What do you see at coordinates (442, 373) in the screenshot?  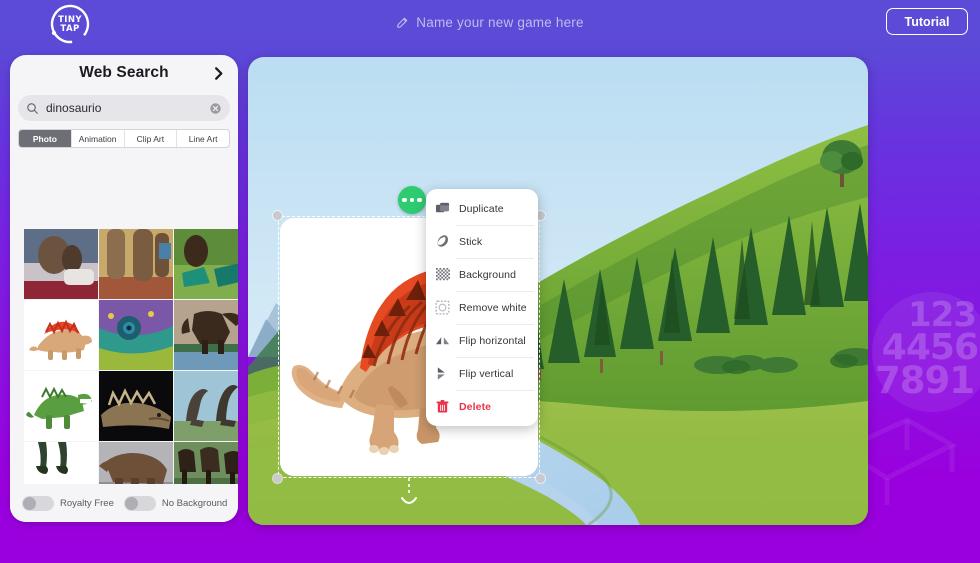 I see `flip-vertical-icon` at bounding box center [442, 373].